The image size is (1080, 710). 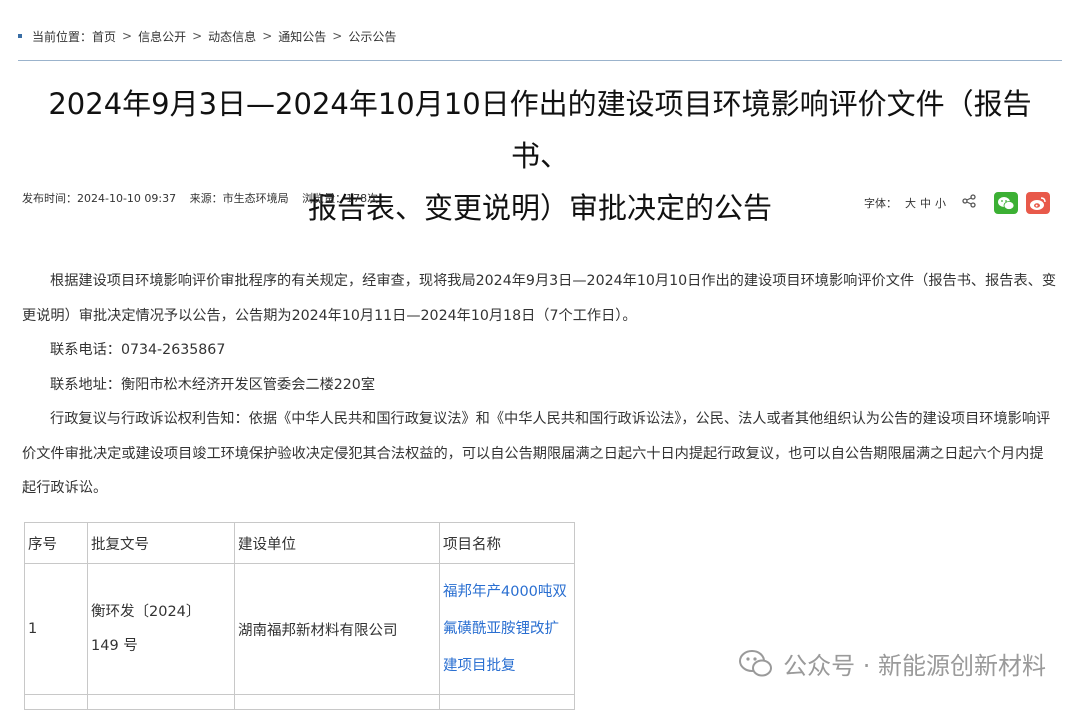 I want to click on project-line3: 建项目批复, so click(x=479, y=665).